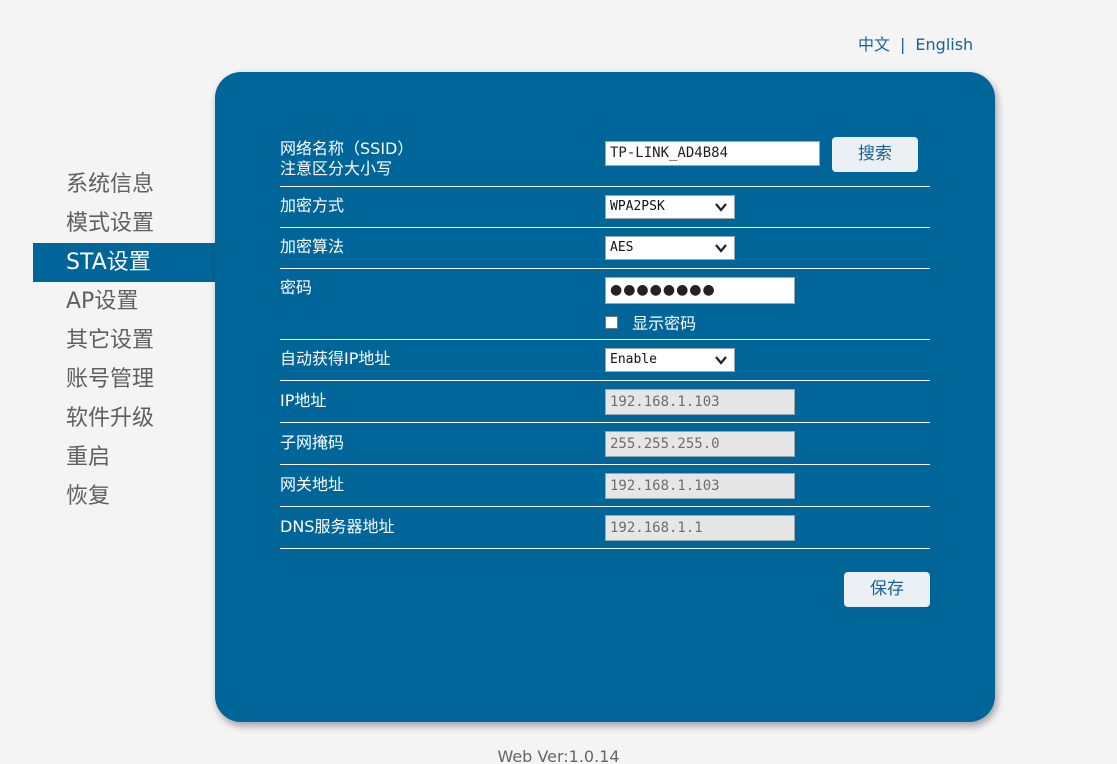  Describe the element at coordinates (622, 247) in the screenshot. I see `algorithm-select-value: AES` at that location.